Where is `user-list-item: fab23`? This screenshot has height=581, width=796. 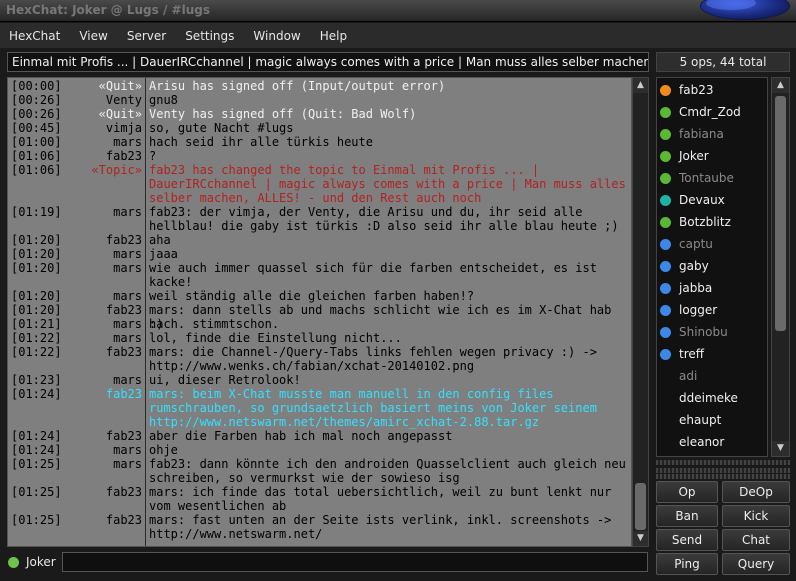
user-list-item: fab23 is located at coordinates (712, 90).